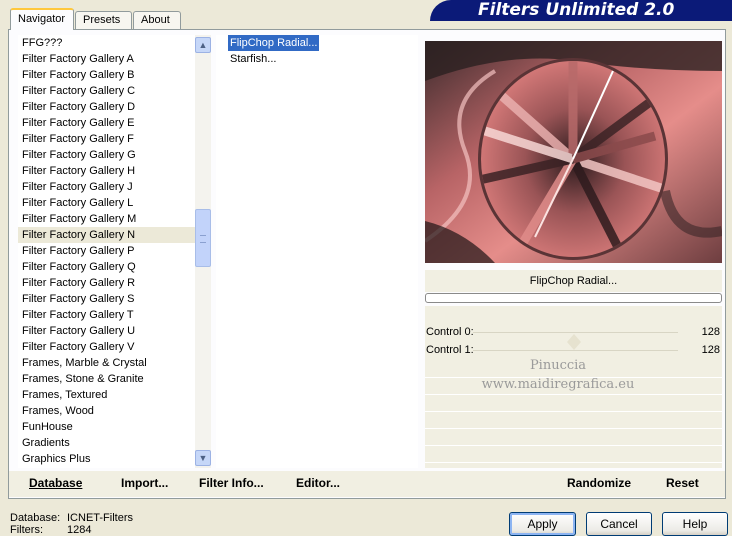 The height and width of the screenshot is (536, 732). I want to click on scroll-down-button: ▼, so click(203, 458).